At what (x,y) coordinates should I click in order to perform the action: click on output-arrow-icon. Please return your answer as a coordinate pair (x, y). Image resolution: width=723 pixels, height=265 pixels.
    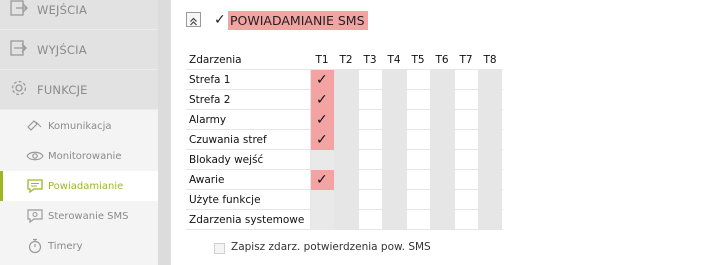
    Looking at the image, I should click on (19, 48).